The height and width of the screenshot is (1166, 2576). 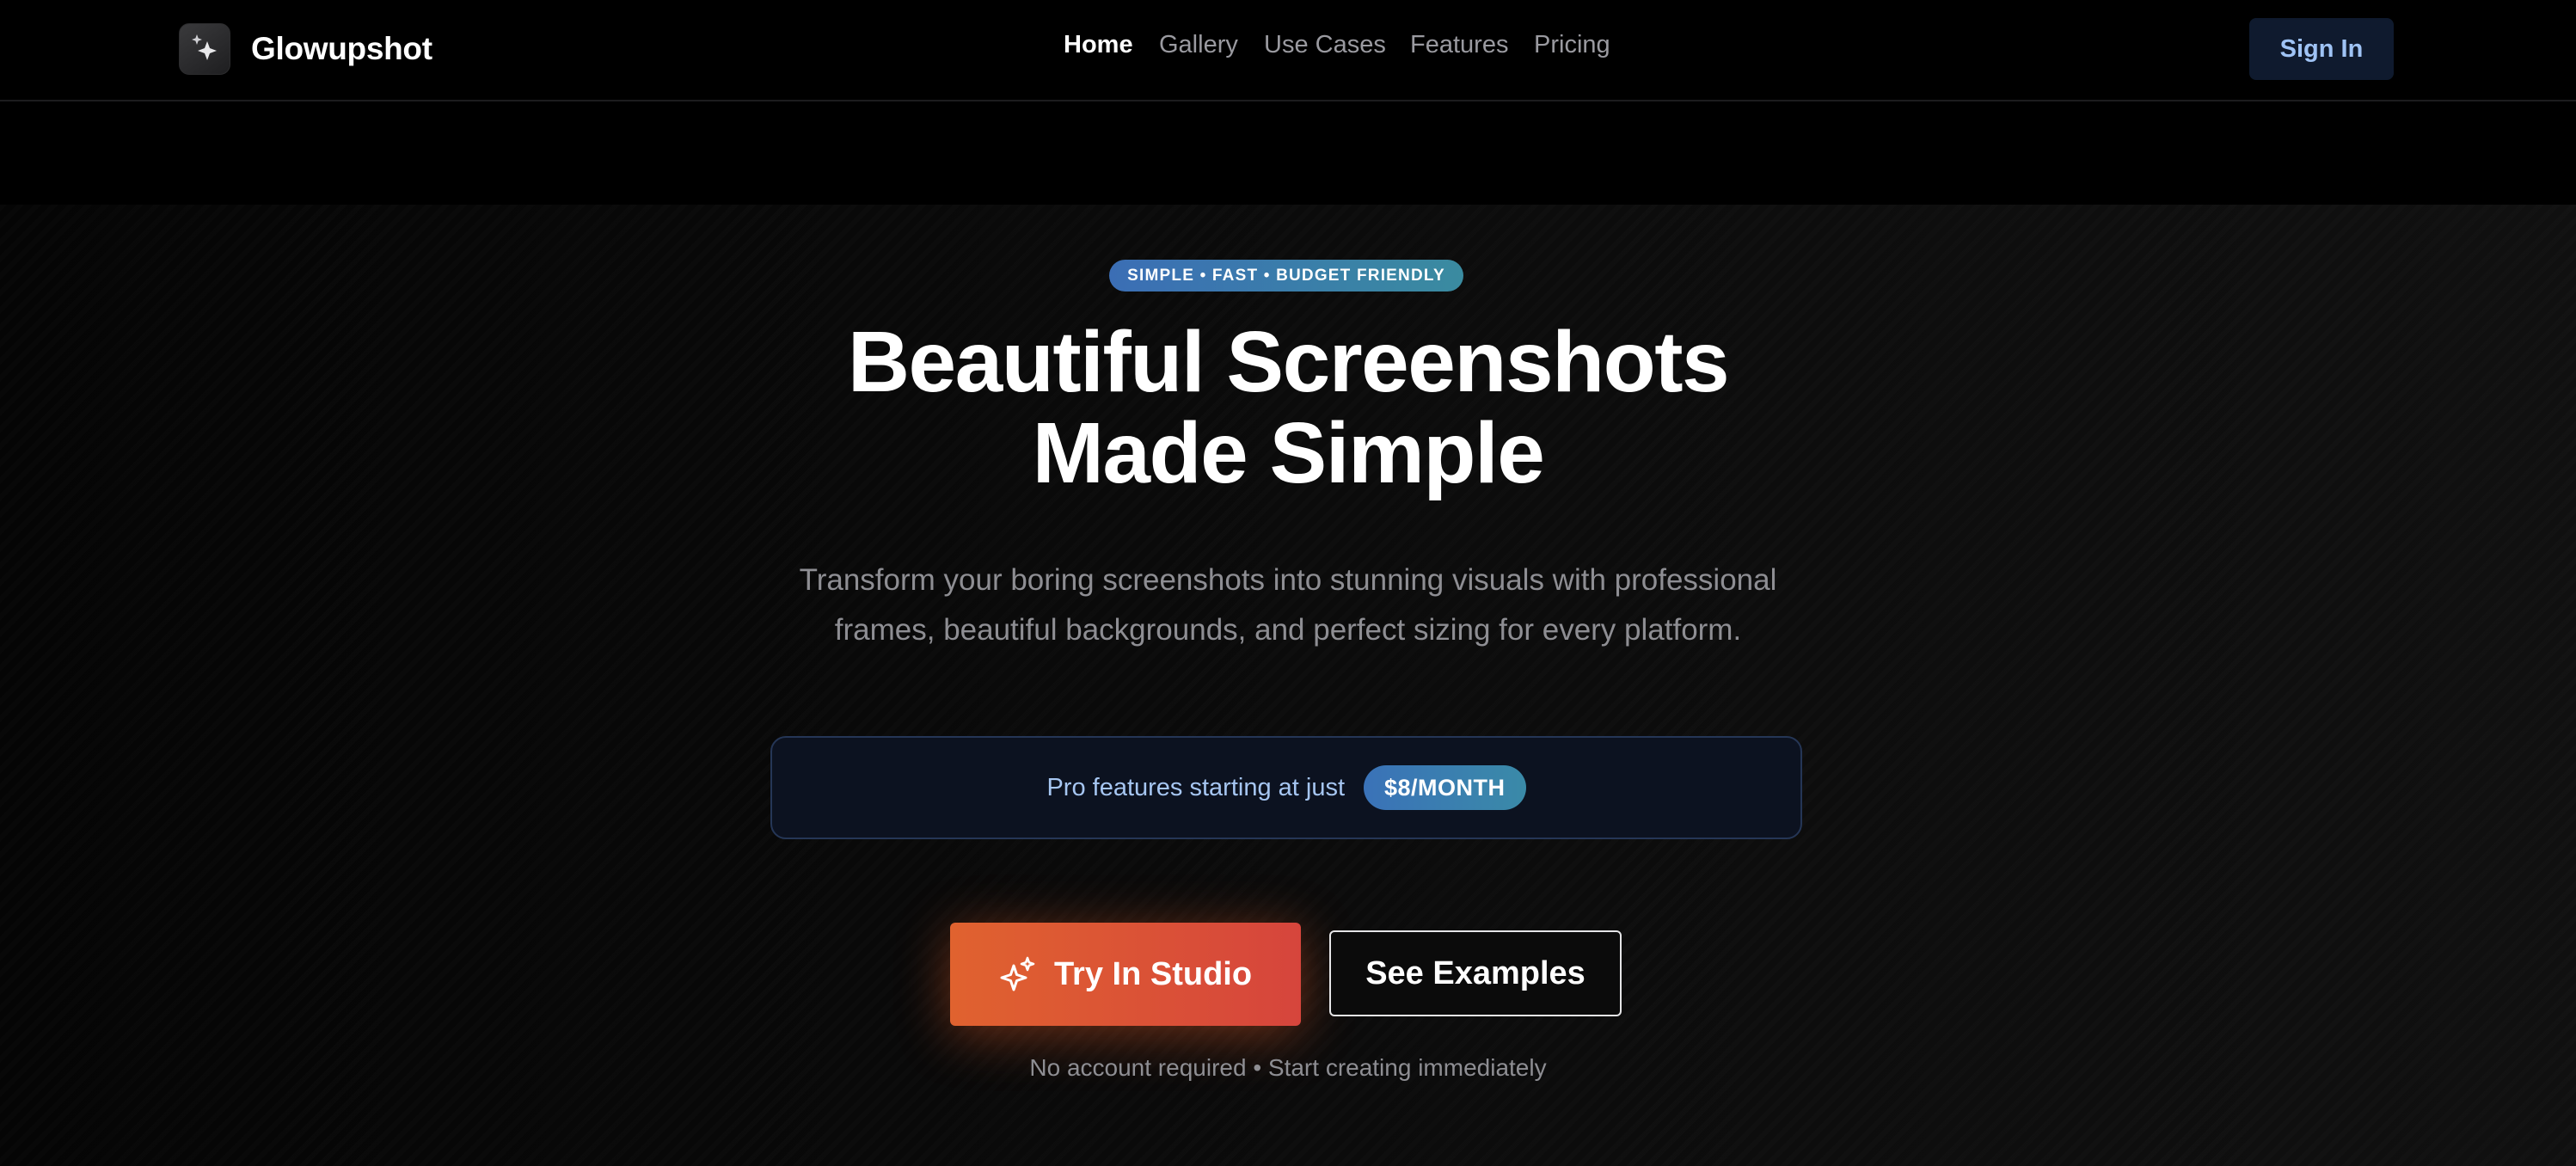 I want to click on try-in-studio-button: Try In Studio, so click(x=1125, y=974).